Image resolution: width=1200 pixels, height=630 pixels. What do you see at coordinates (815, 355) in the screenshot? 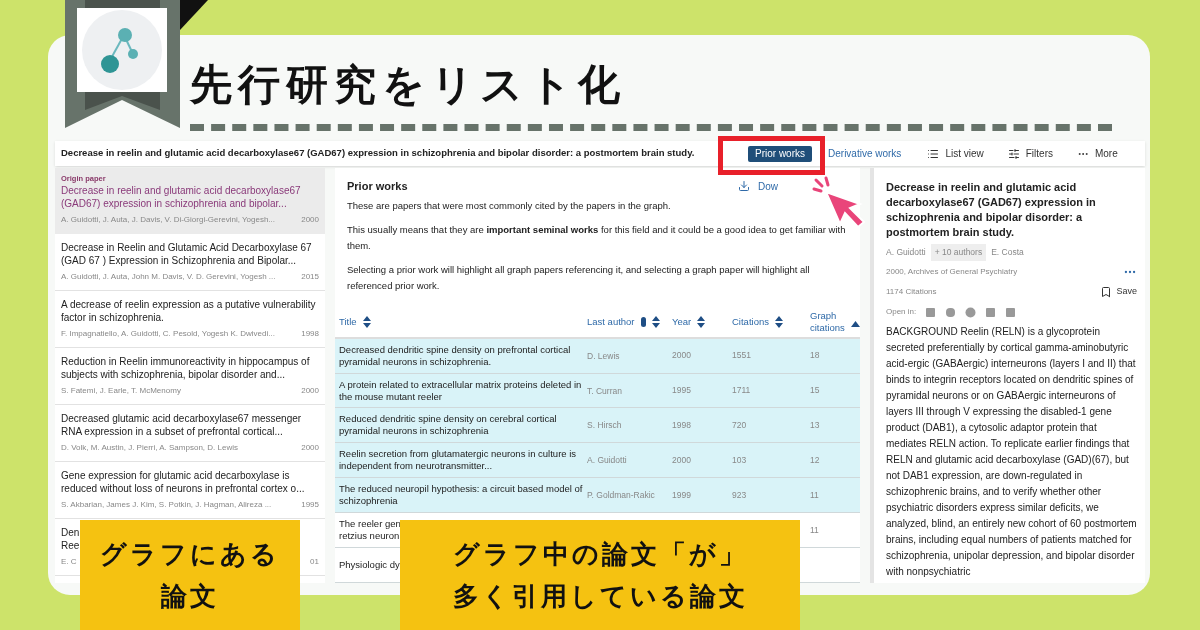
I see `graph-citations-cell-text: 18` at bounding box center [815, 355].